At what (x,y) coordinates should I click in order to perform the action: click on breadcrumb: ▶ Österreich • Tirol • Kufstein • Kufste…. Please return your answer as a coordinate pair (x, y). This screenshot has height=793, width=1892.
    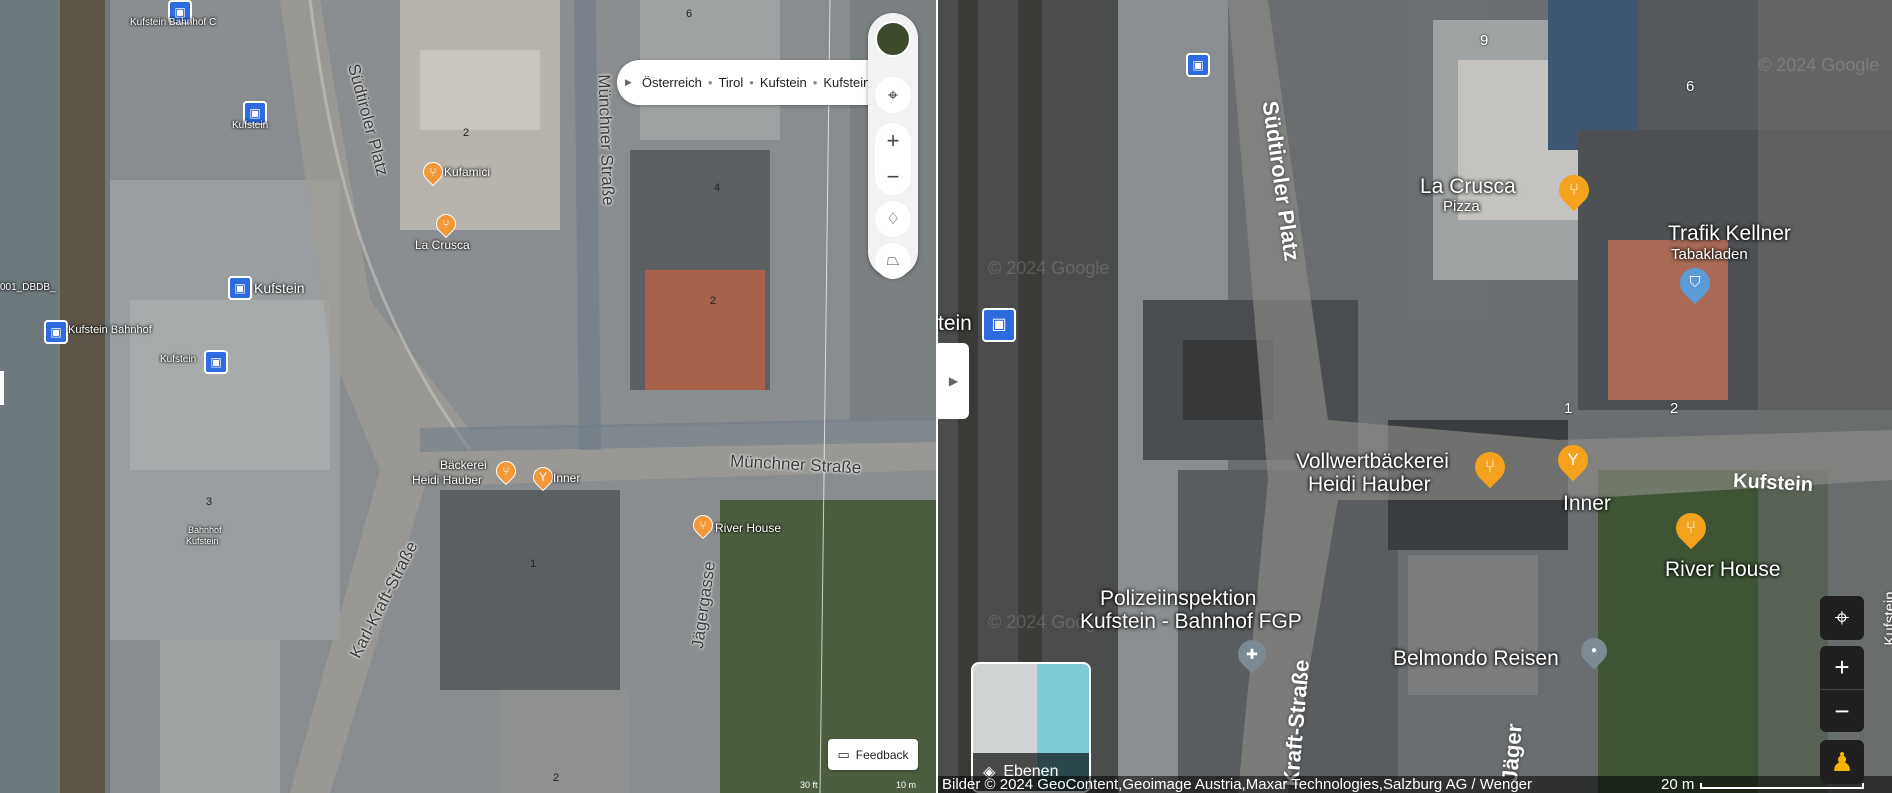
    Looking at the image, I should click on (762, 82).